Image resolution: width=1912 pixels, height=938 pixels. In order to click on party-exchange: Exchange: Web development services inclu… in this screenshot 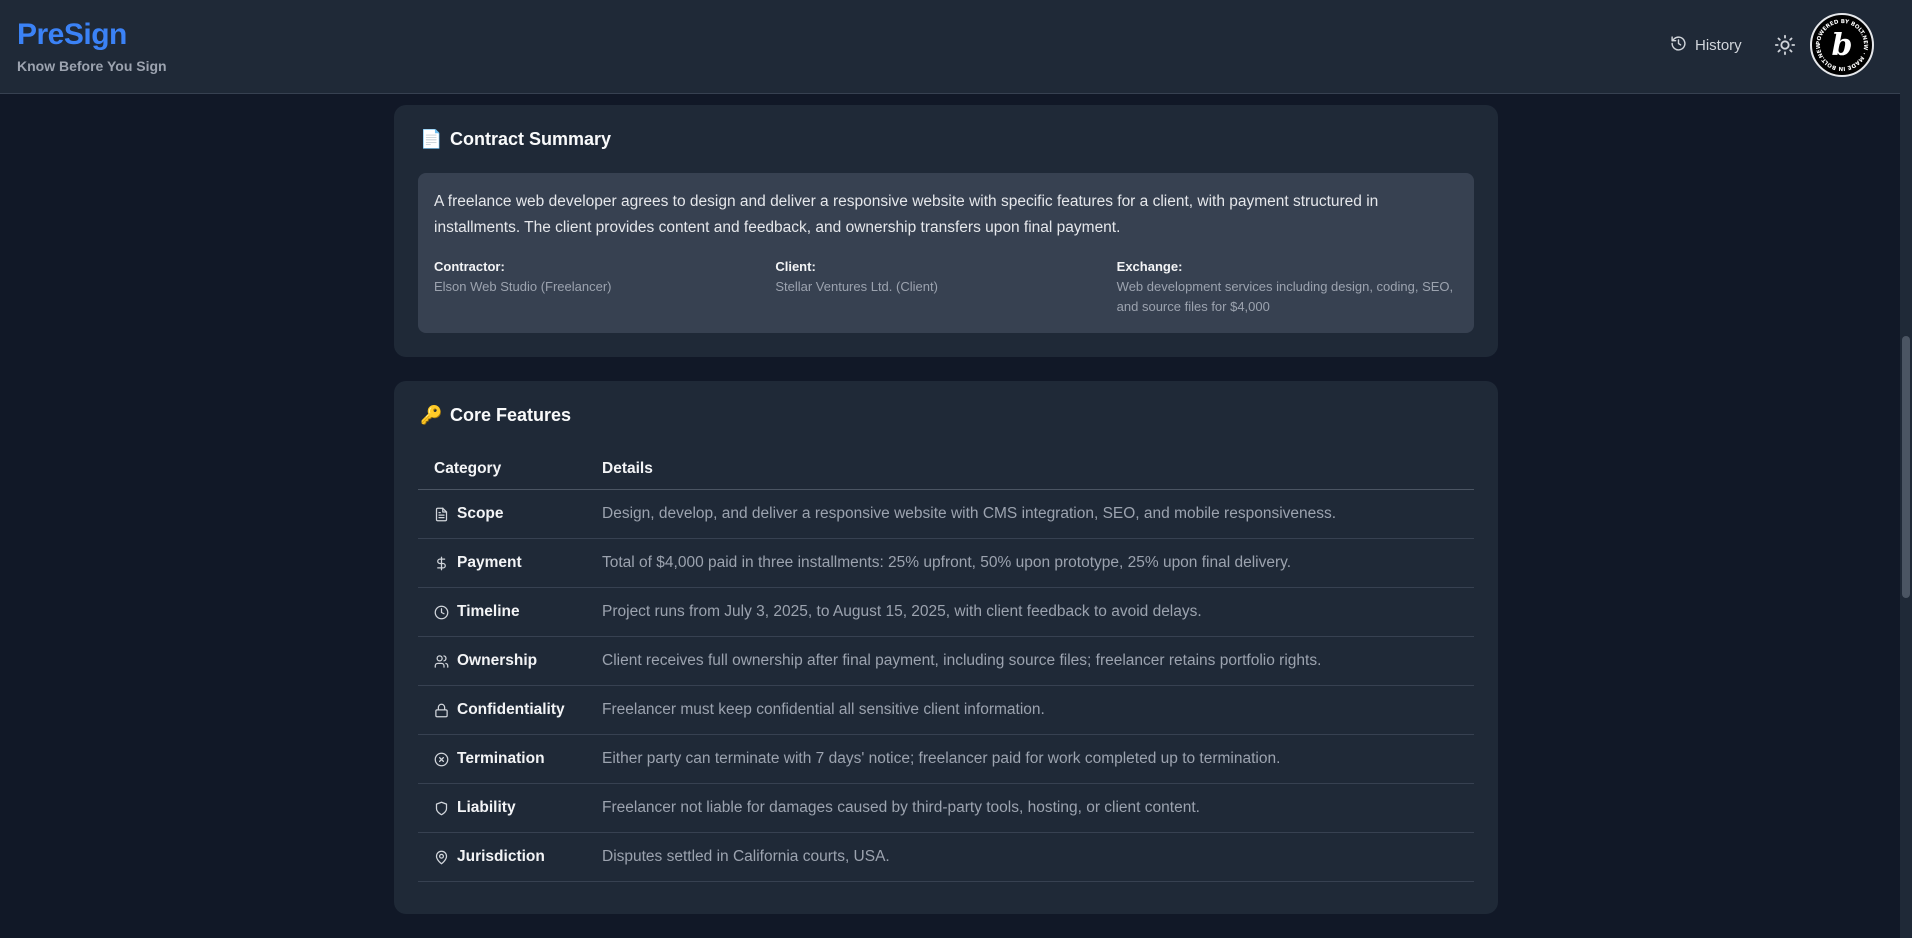, I will do `click(1287, 287)`.